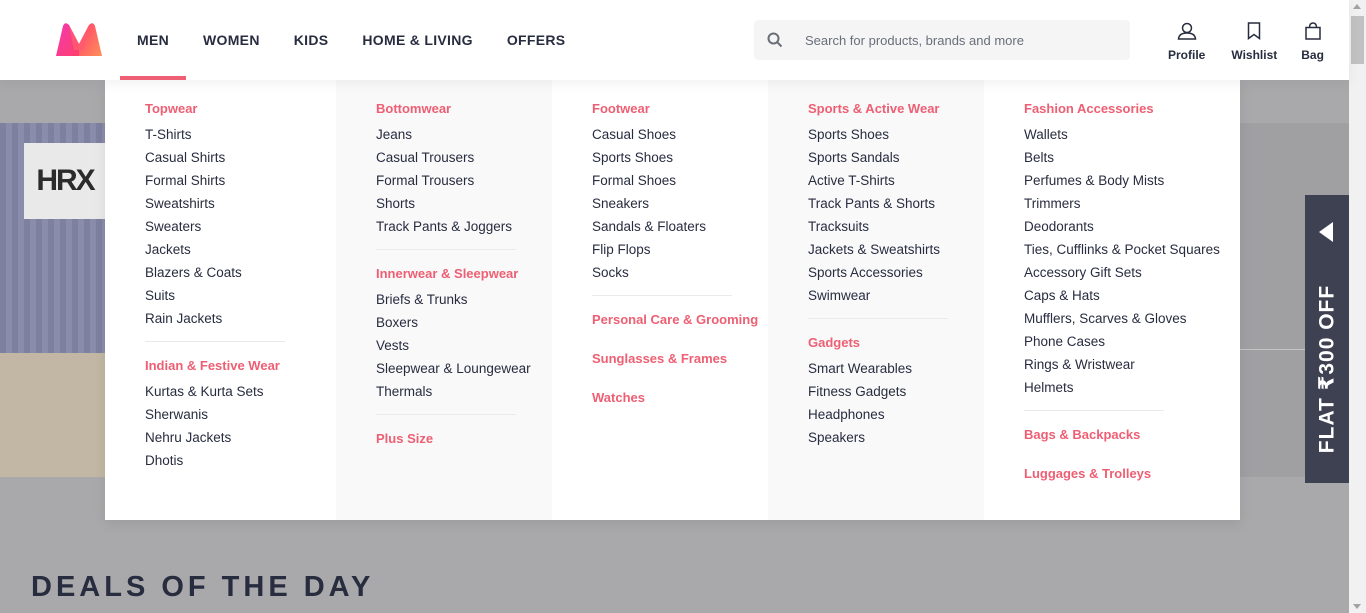 The image size is (1366, 613). I want to click on category-indian-festive-wear: Indian & Festive Wear, so click(240, 365).